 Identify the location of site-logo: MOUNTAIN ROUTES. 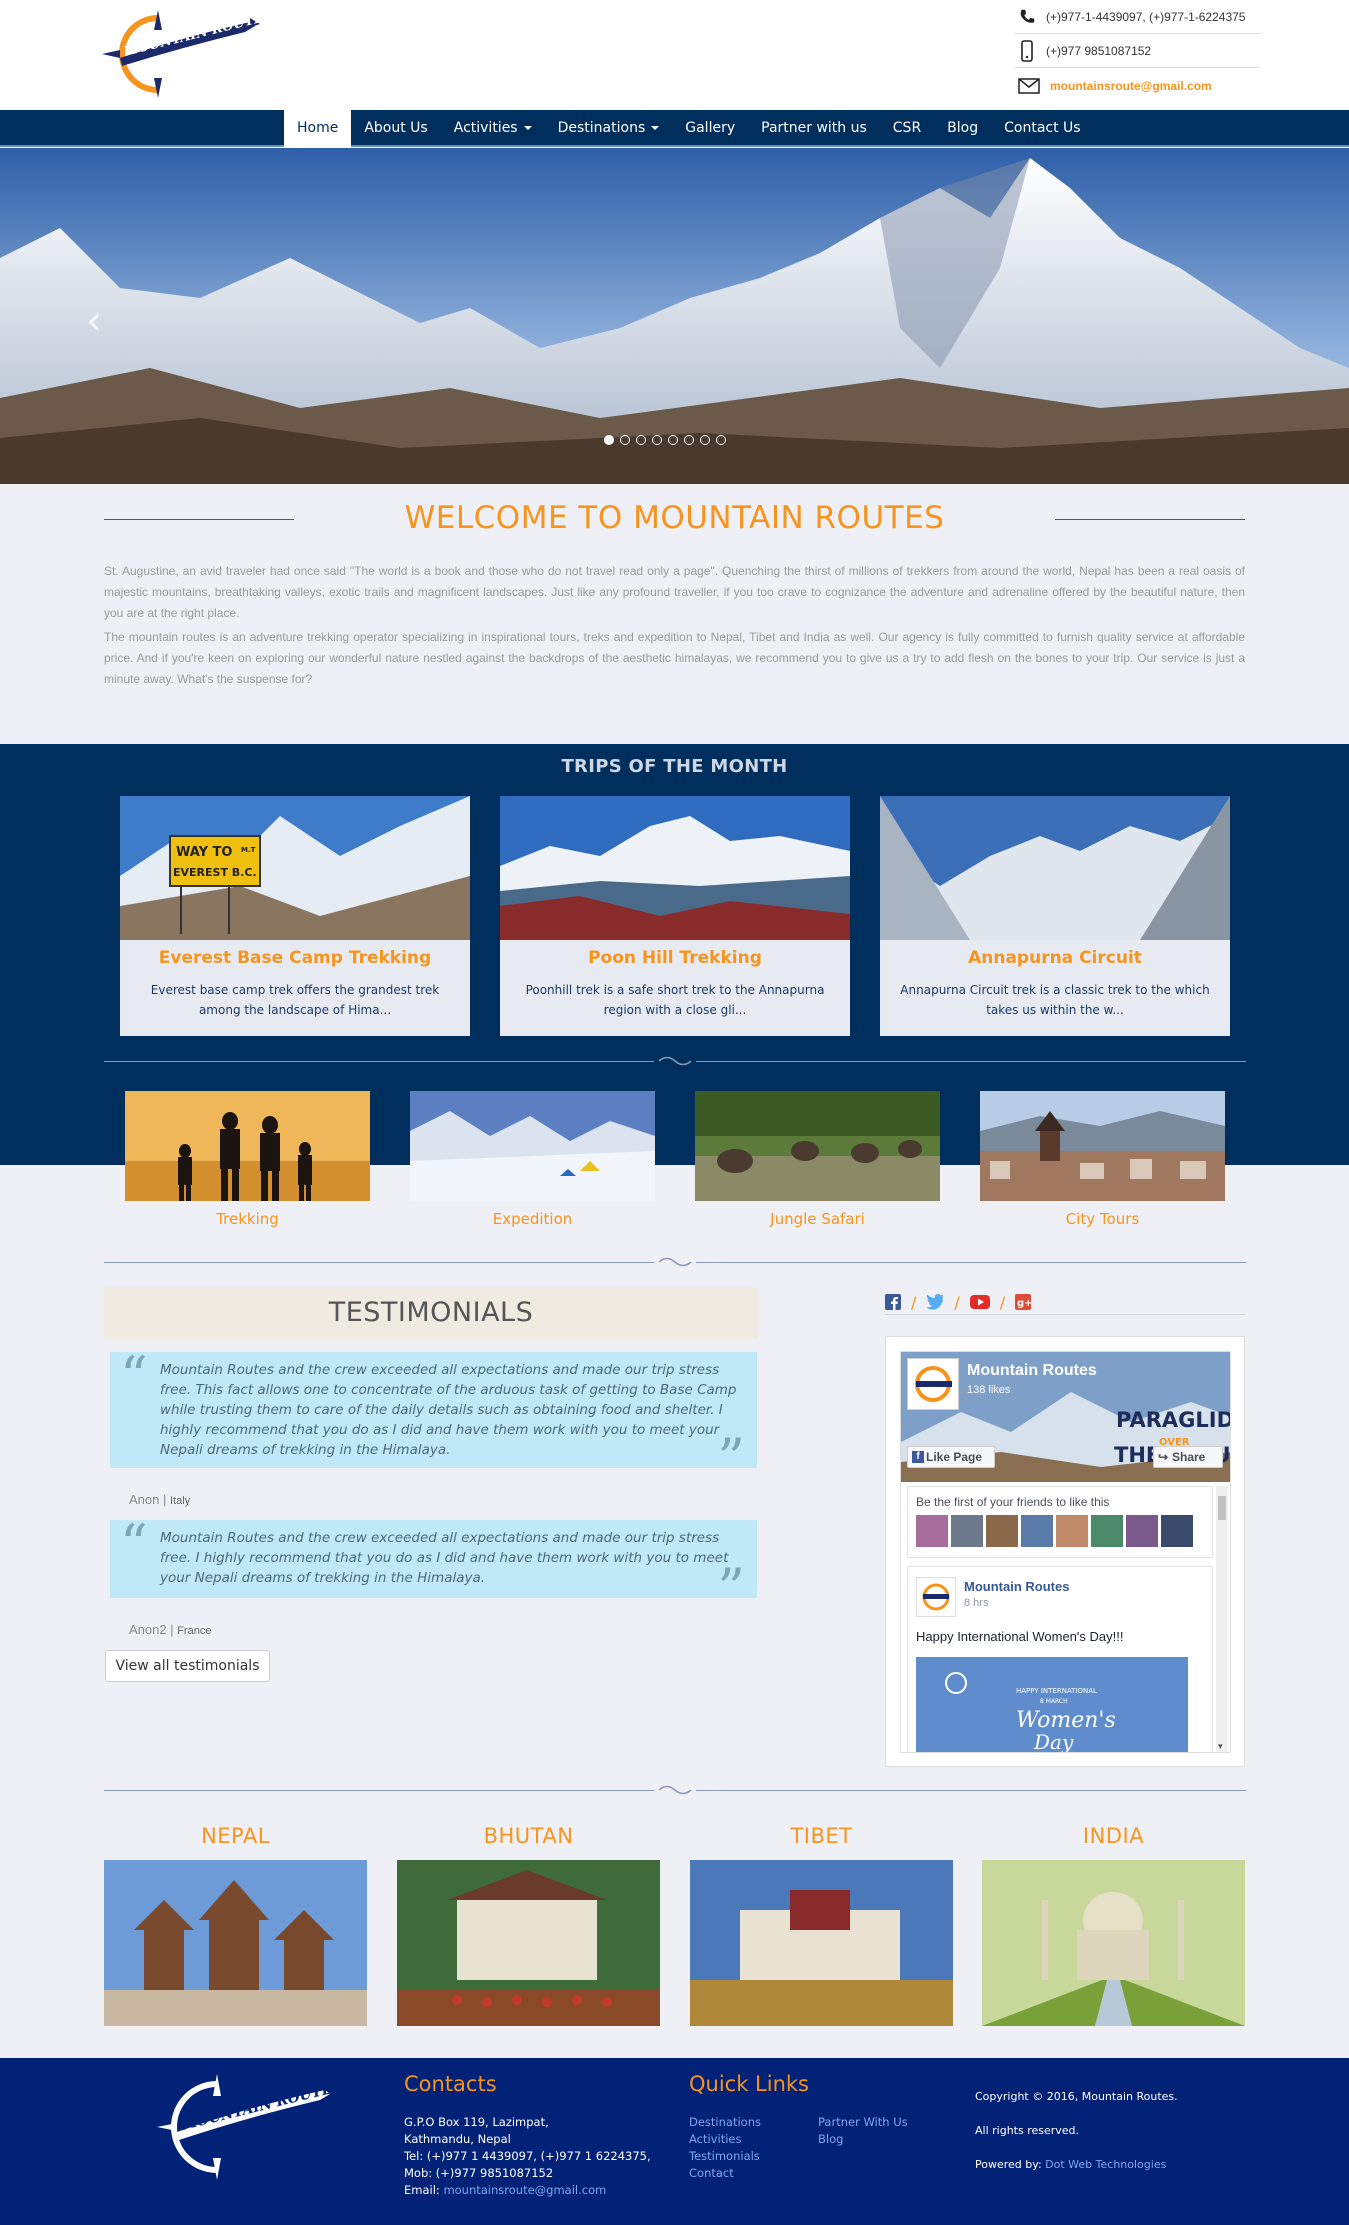
(187, 54).